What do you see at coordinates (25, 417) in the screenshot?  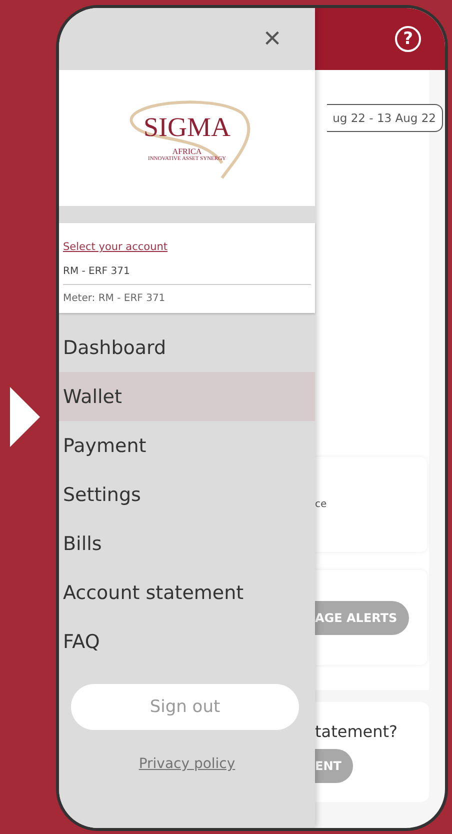 I see `play-arrow-icon` at bounding box center [25, 417].